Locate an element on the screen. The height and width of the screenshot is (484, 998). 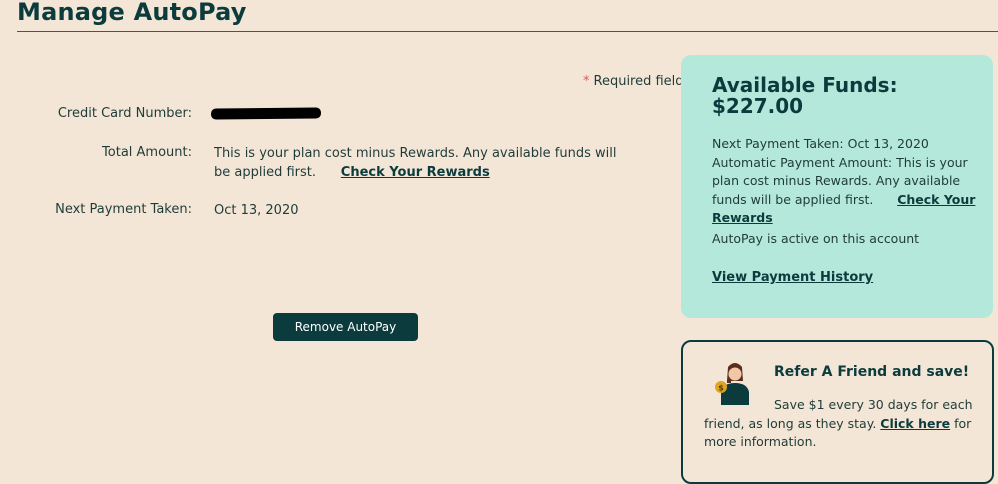
required-star: * is located at coordinates (586, 81).